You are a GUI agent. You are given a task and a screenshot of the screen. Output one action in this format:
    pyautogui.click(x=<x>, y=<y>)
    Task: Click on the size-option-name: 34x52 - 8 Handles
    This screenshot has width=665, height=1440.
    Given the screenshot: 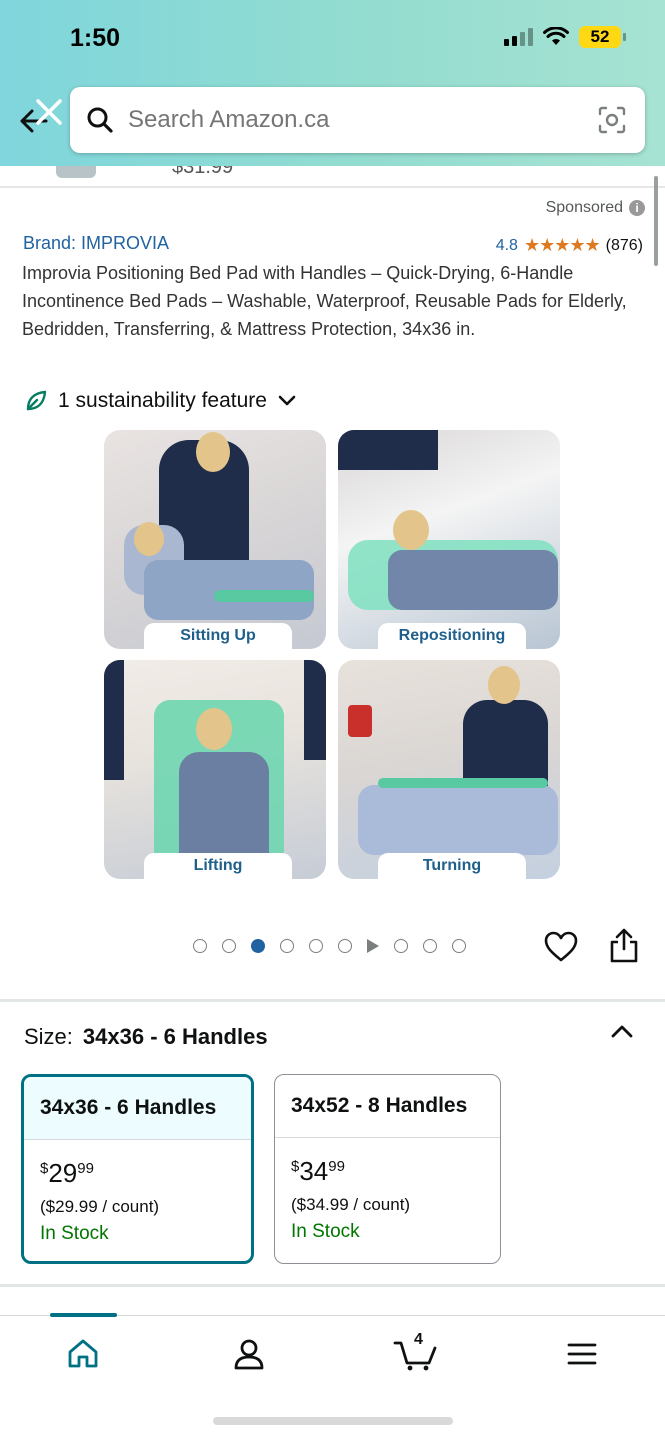 What is the action you would take?
    pyautogui.click(x=387, y=1106)
    